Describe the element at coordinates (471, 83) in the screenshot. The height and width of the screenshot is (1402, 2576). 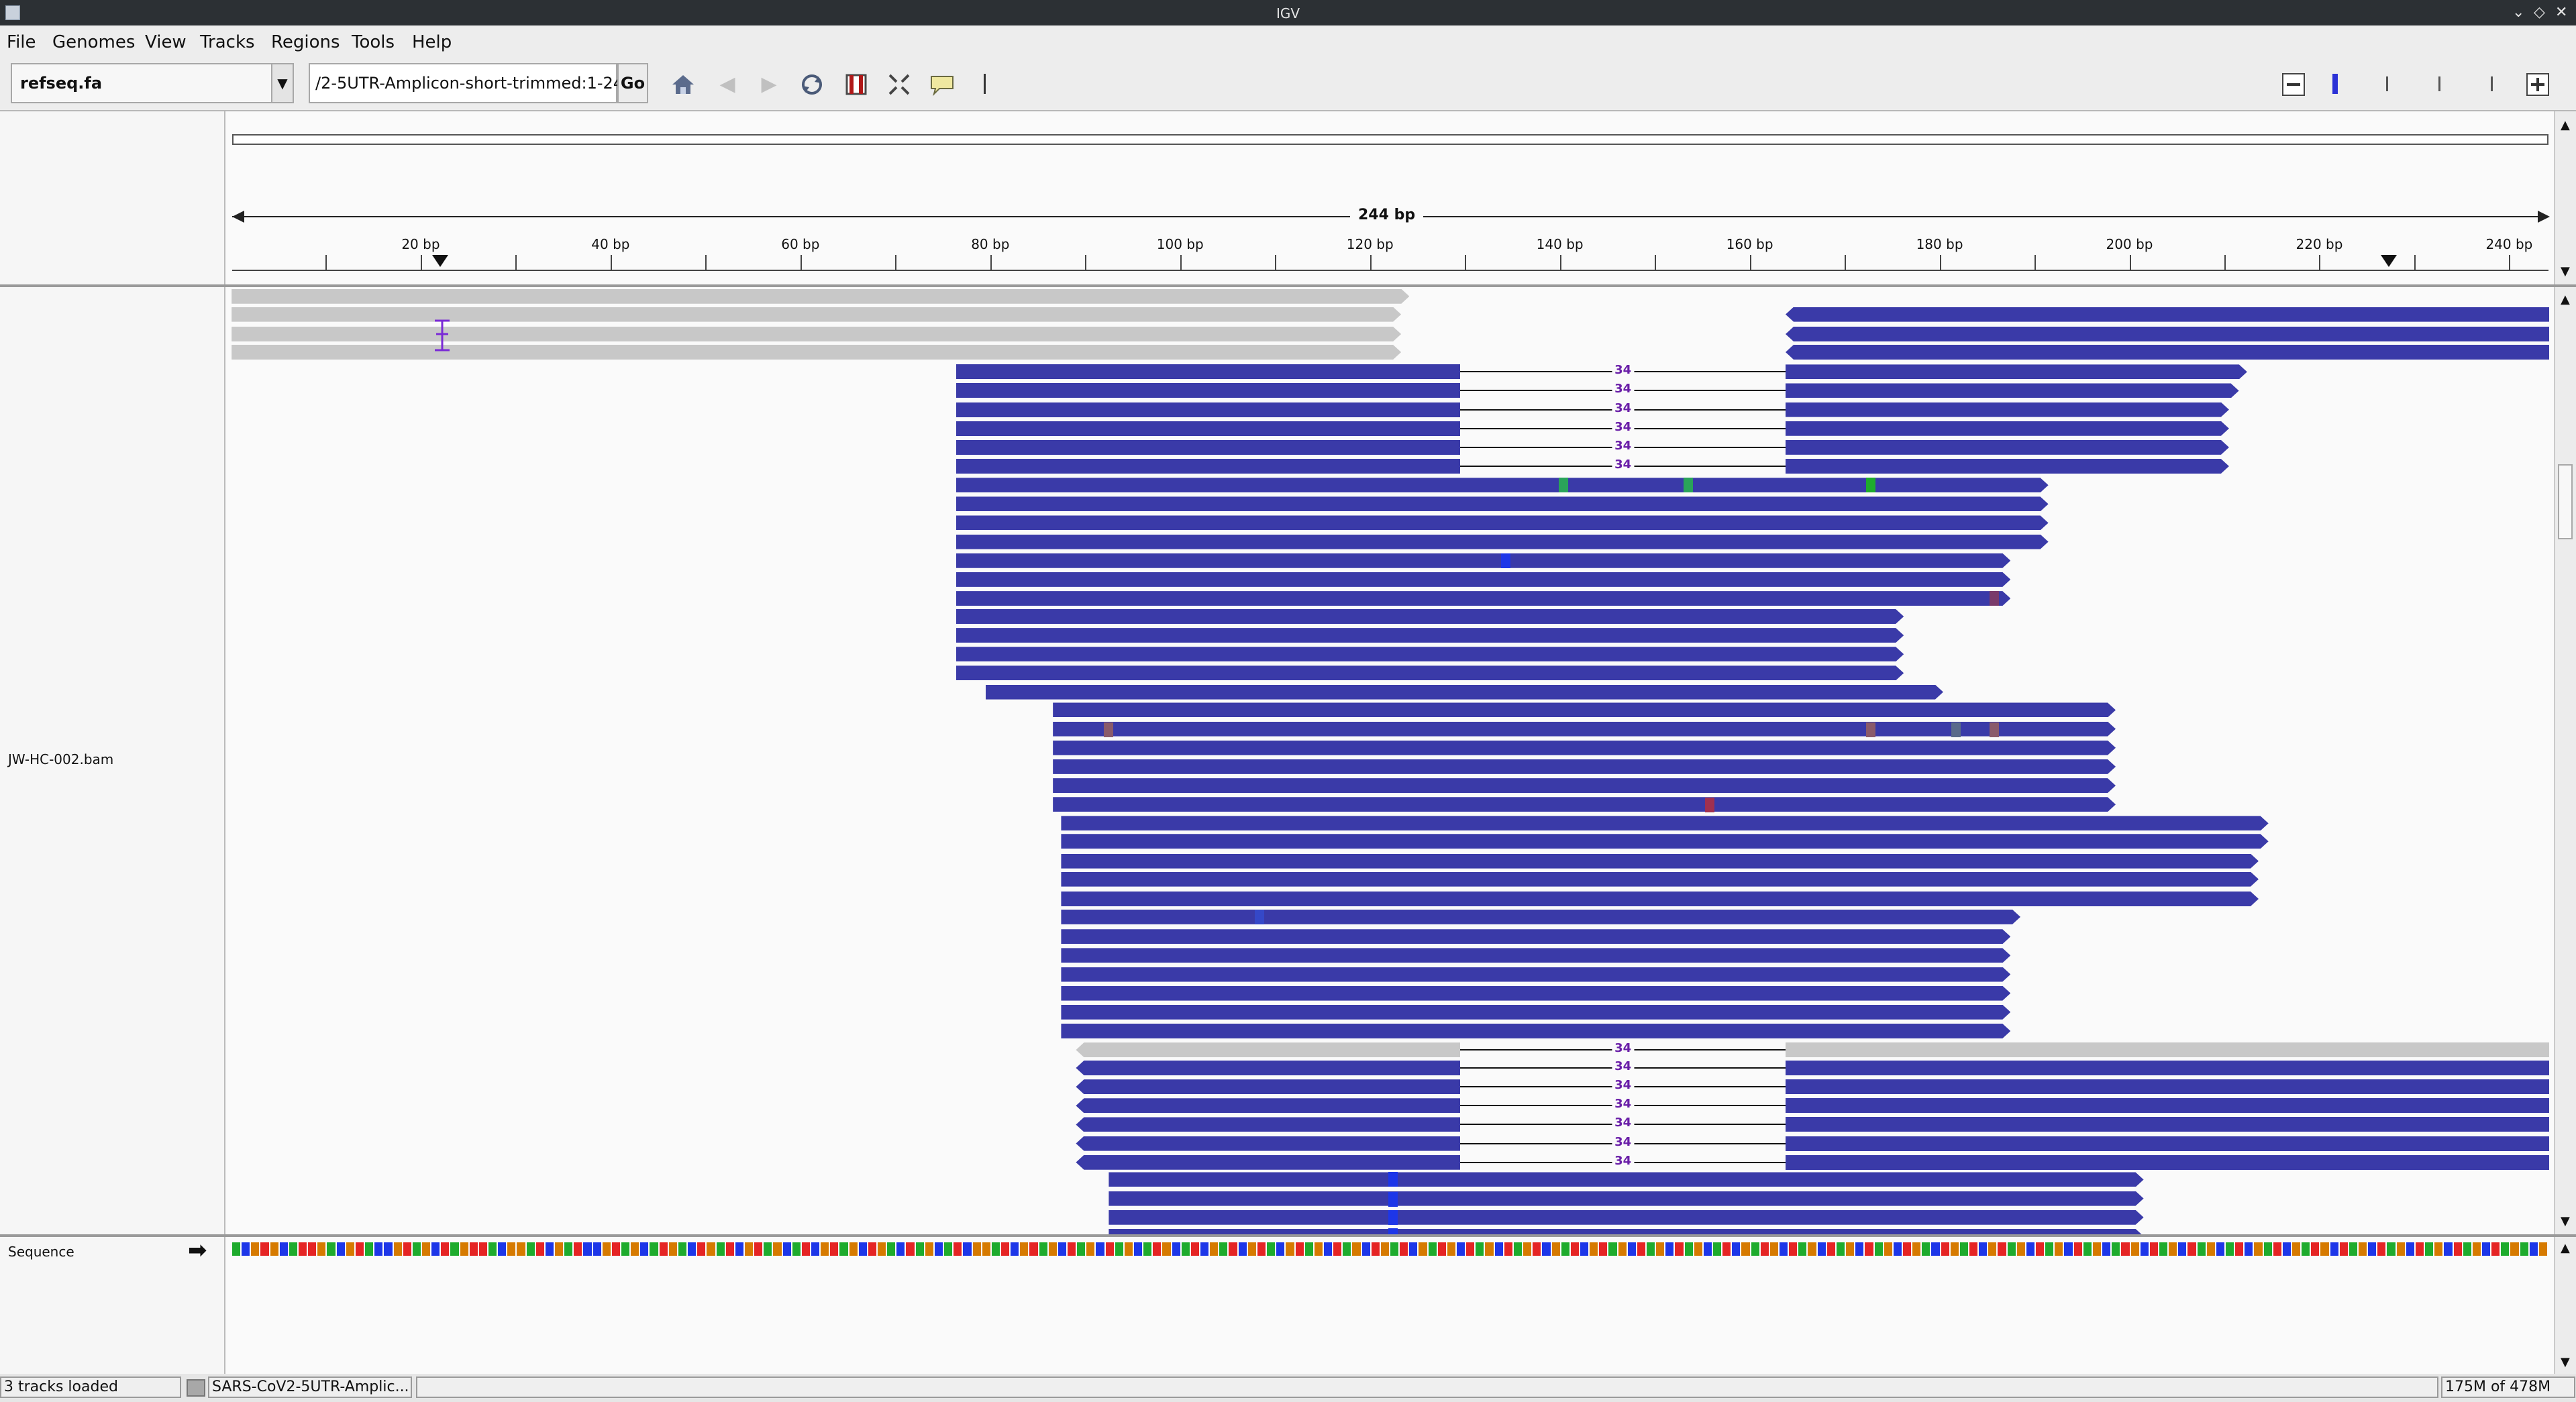
I see `locus-input: /2-5UTR-Amplicon-short-trimmed:1-243` at that location.